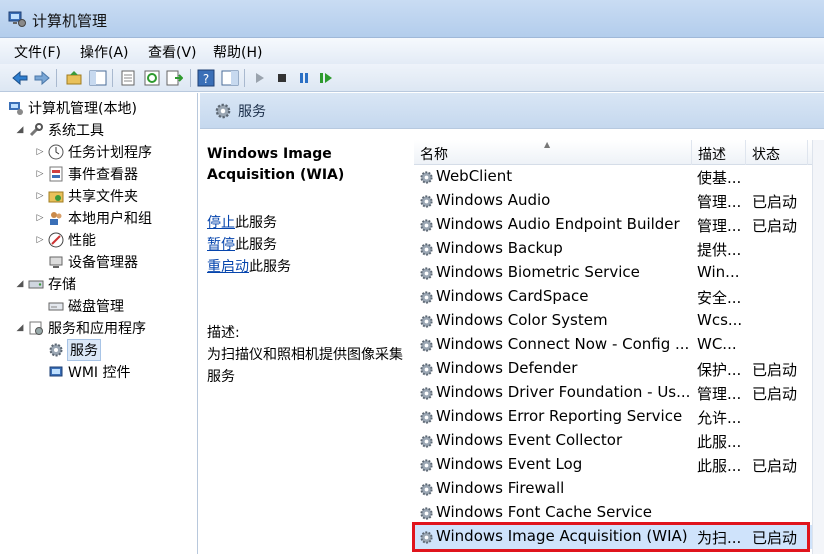 The width and height of the screenshot is (824, 554). What do you see at coordinates (174, 78) in the screenshot?
I see `export-list-icon` at bounding box center [174, 78].